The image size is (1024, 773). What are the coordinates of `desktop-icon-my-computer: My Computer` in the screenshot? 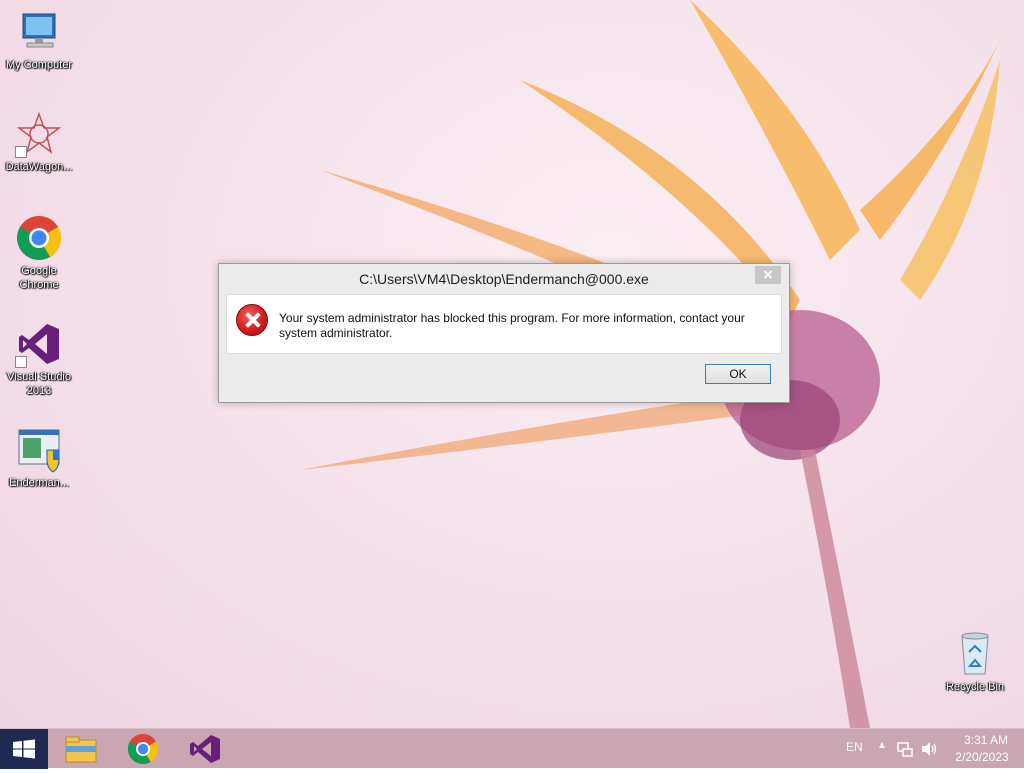 It's located at (39, 40).